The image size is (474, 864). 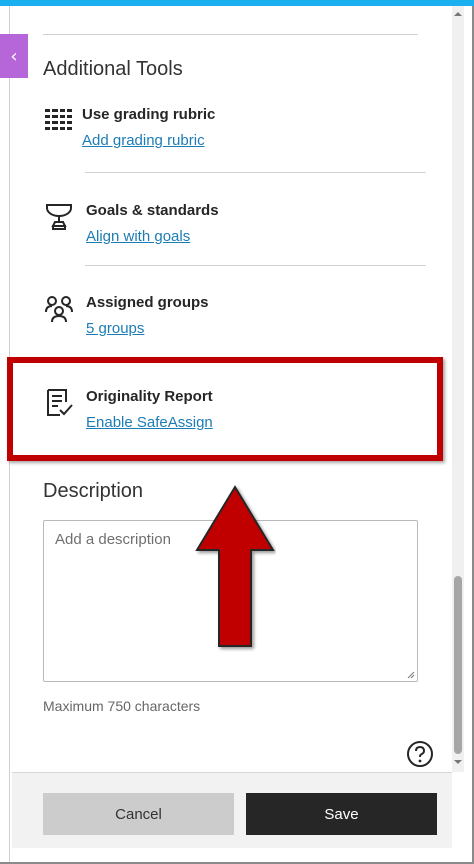 I want to click on description-char-limit: Maximum 750 characters, so click(x=122, y=706).